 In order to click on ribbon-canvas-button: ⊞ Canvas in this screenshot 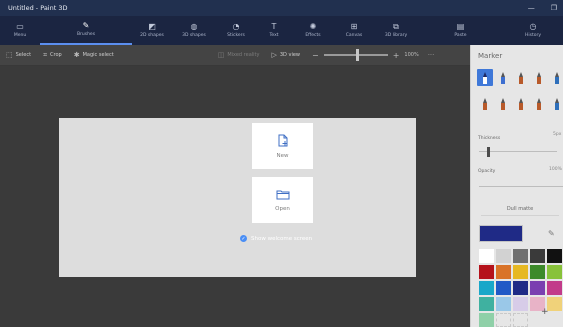, I will do `click(354, 30)`.